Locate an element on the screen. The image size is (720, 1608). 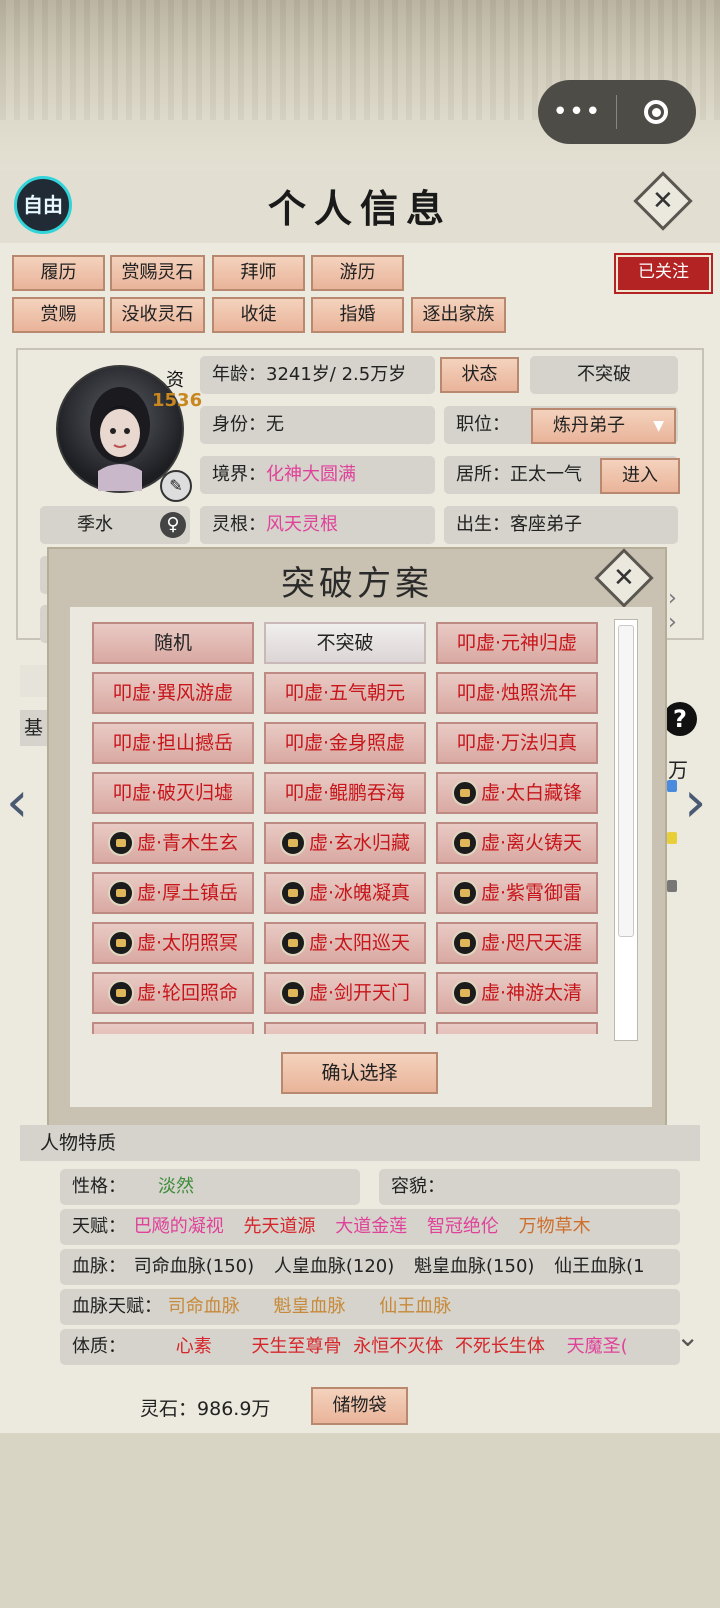
confiscate-stones-button: 没收灵石 is located at coordinates (157, 315).